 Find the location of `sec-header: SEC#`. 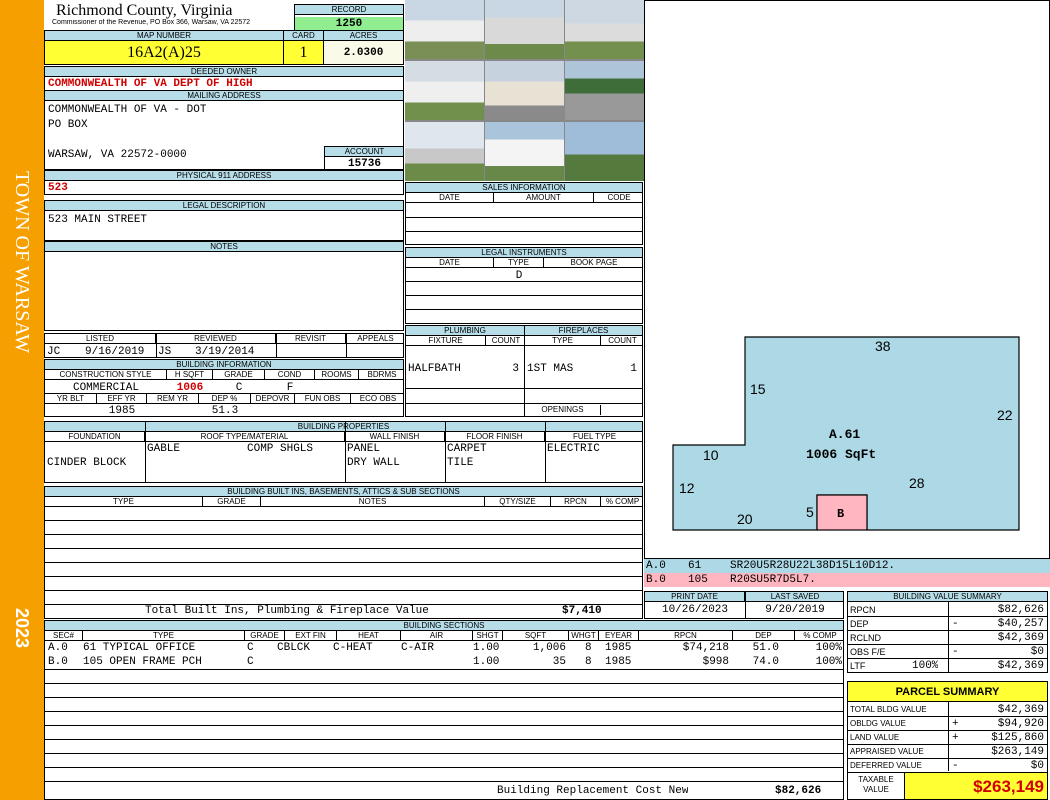

sec-header: SEC# is located at coordinates (64, 636).